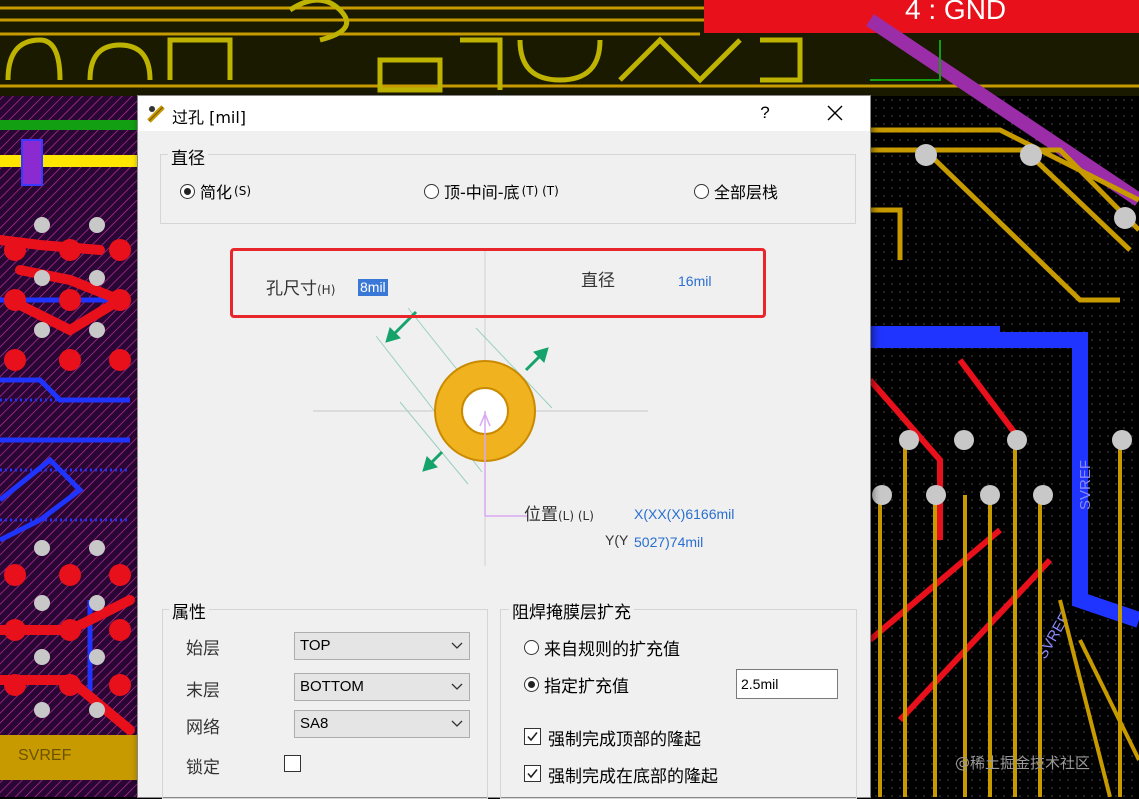 The image size is (1139, 799). Describe the element at coordinates (382, 724) in the screenshot. I see `net-select: SA8` at that location.